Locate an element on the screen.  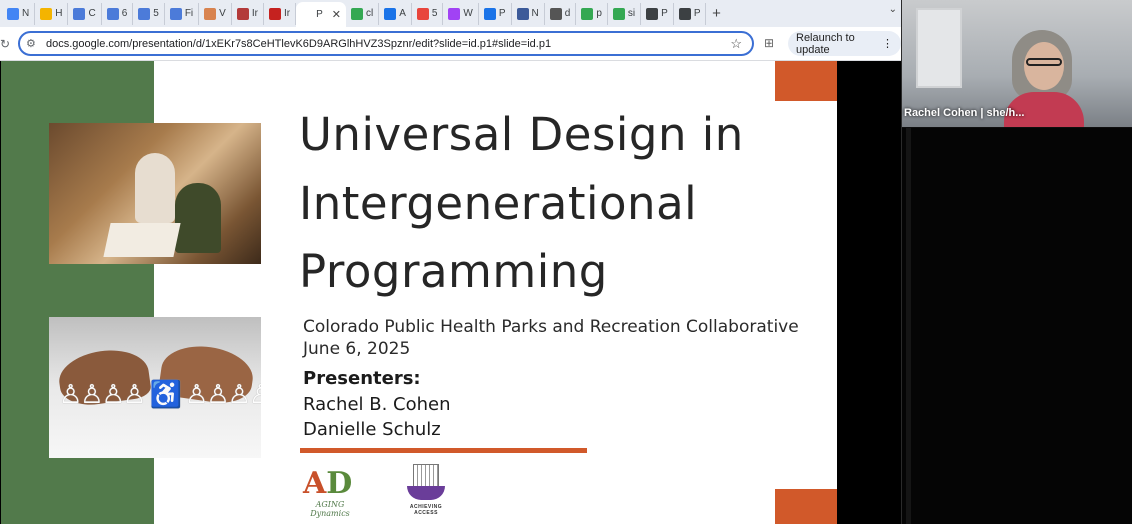
tab-search-chevron-icon: ⌄ is located at coordinates (893, 9).